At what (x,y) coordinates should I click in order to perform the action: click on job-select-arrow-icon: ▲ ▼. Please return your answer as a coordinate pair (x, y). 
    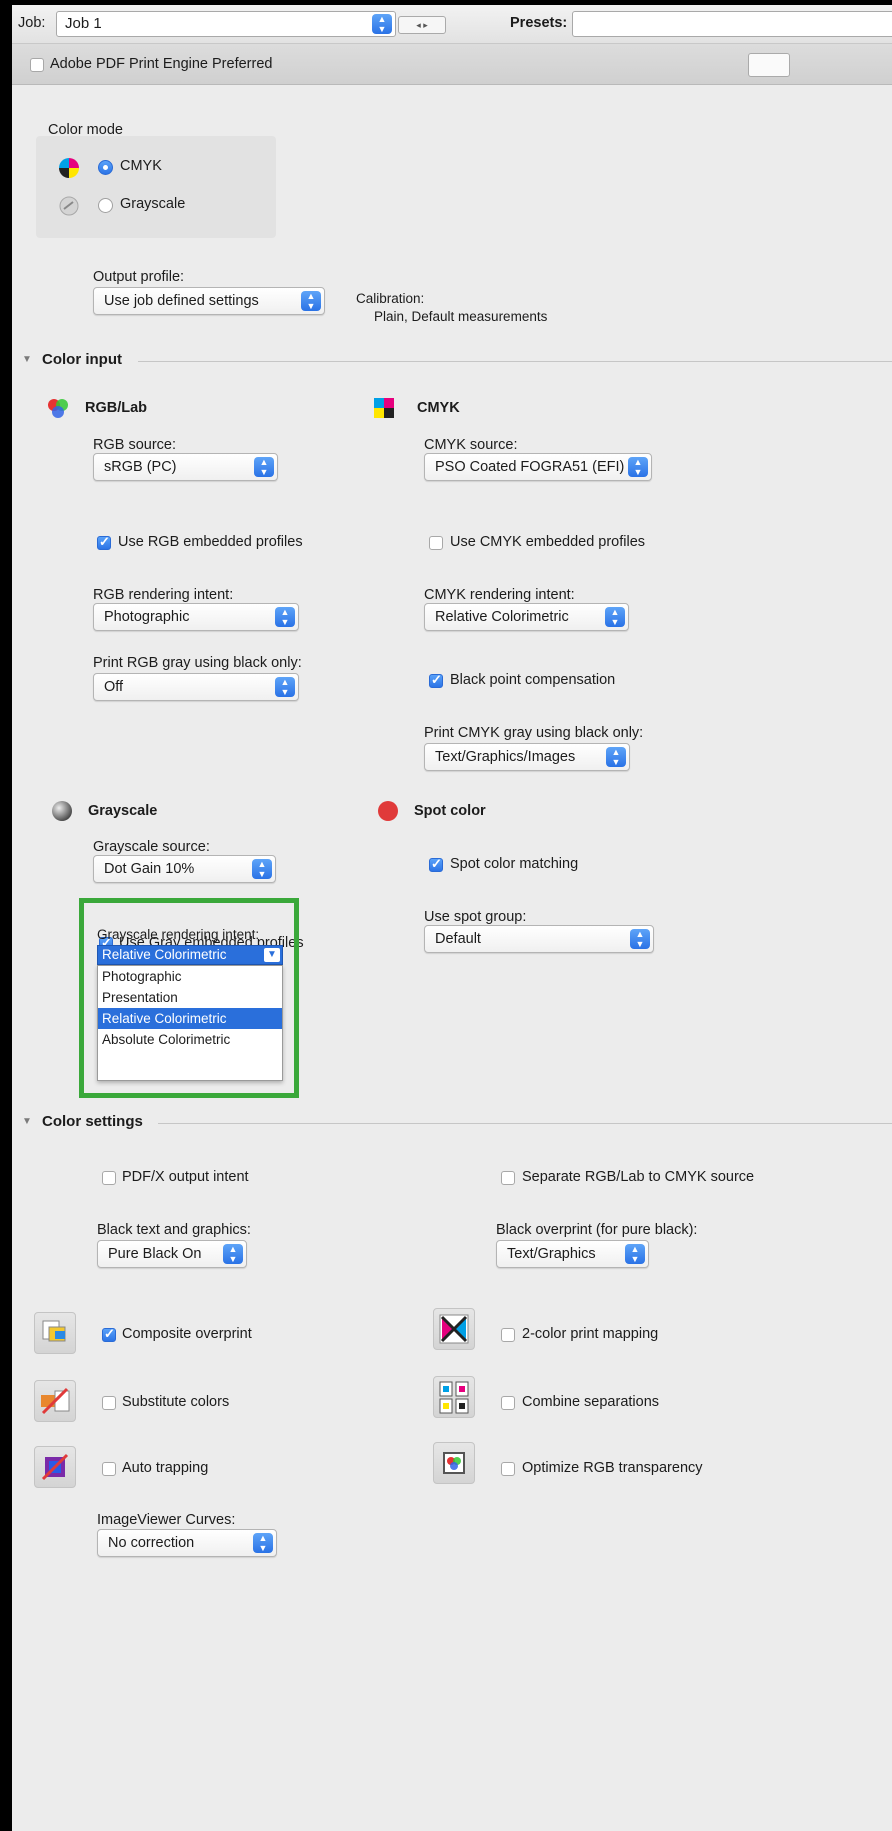
    Looking at the image, I should click on (382, 24).